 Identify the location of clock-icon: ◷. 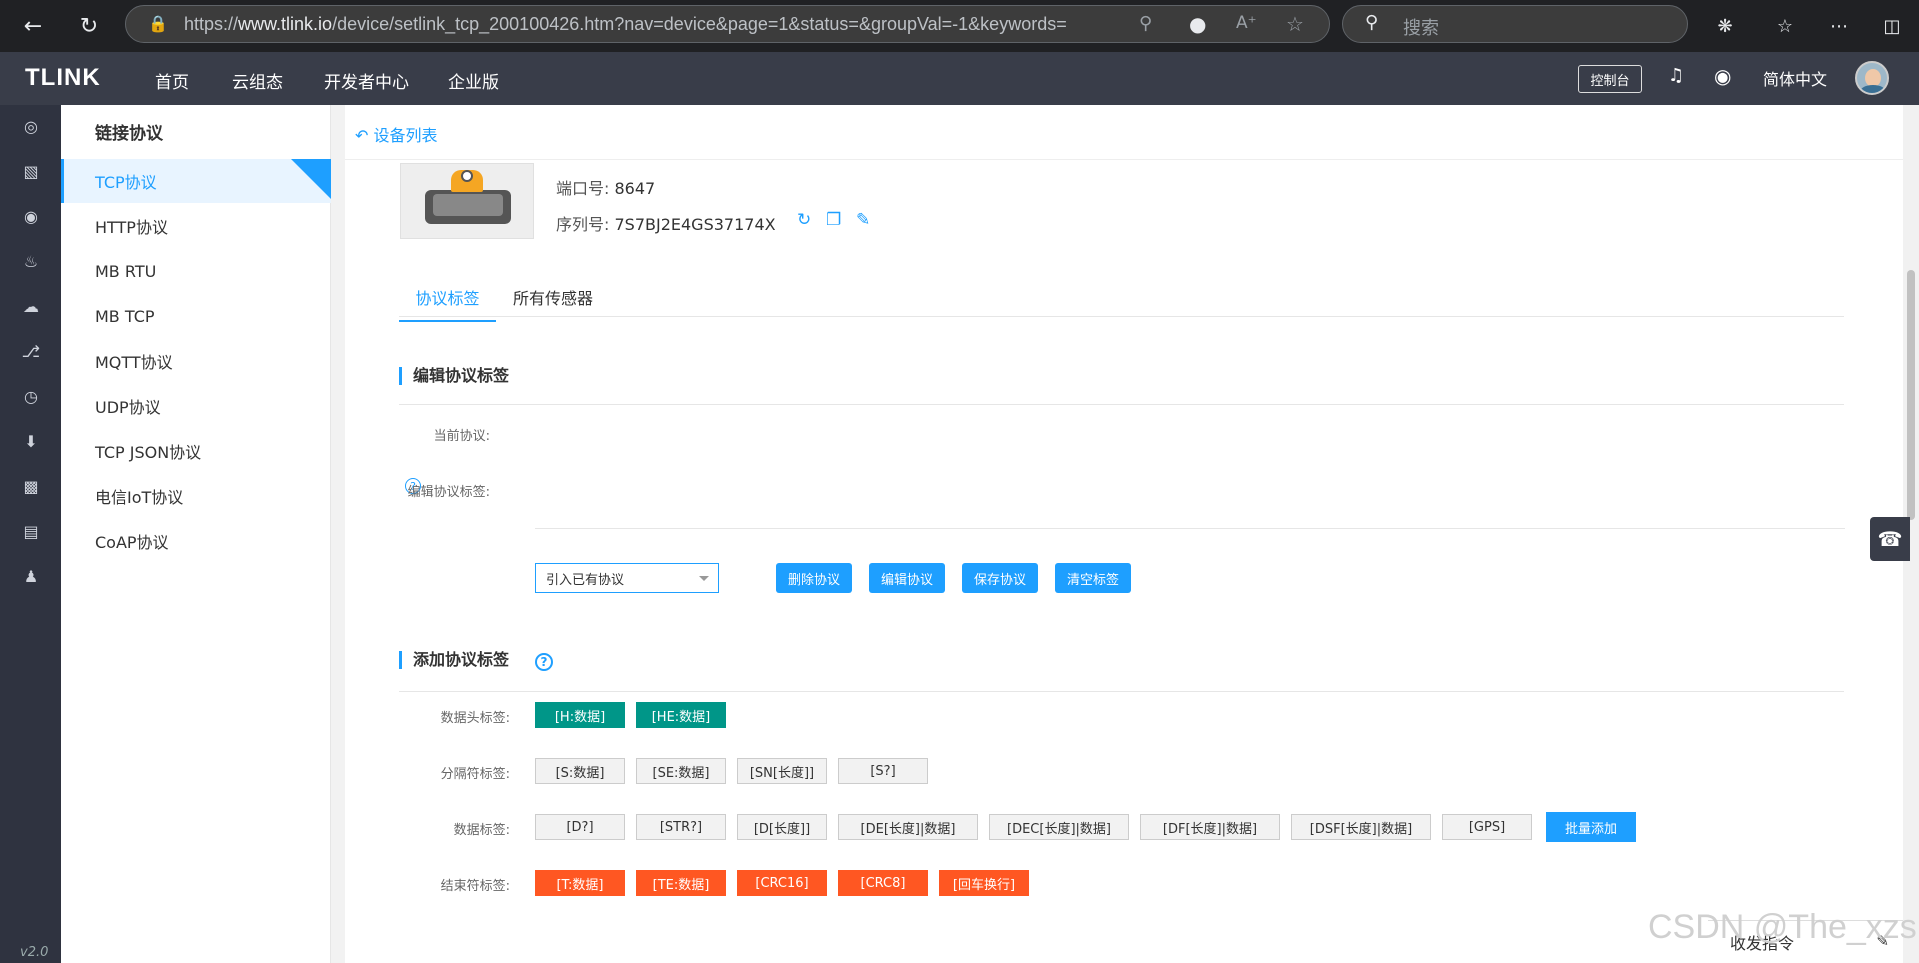
(31, 396).